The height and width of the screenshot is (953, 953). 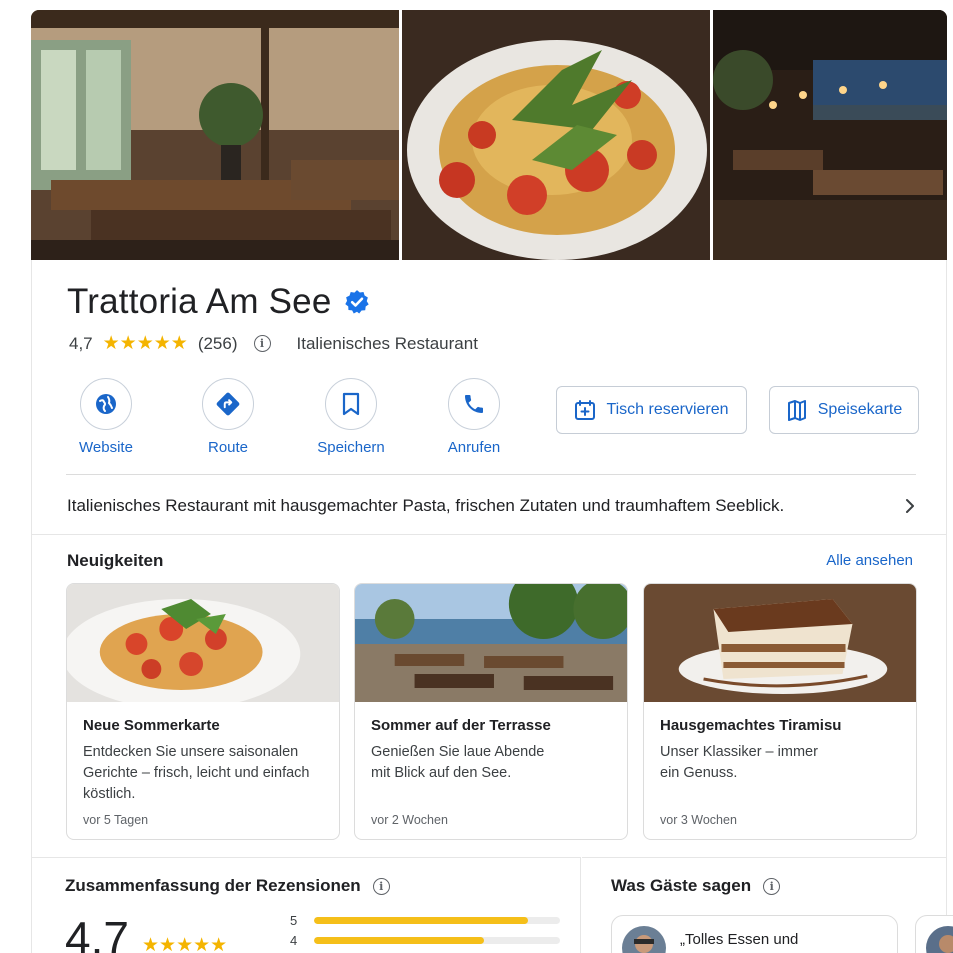 What do you see at coordinates (351, 404) in the screenshot?
I see `bookmark-icon` at bounding box center [351, 404].